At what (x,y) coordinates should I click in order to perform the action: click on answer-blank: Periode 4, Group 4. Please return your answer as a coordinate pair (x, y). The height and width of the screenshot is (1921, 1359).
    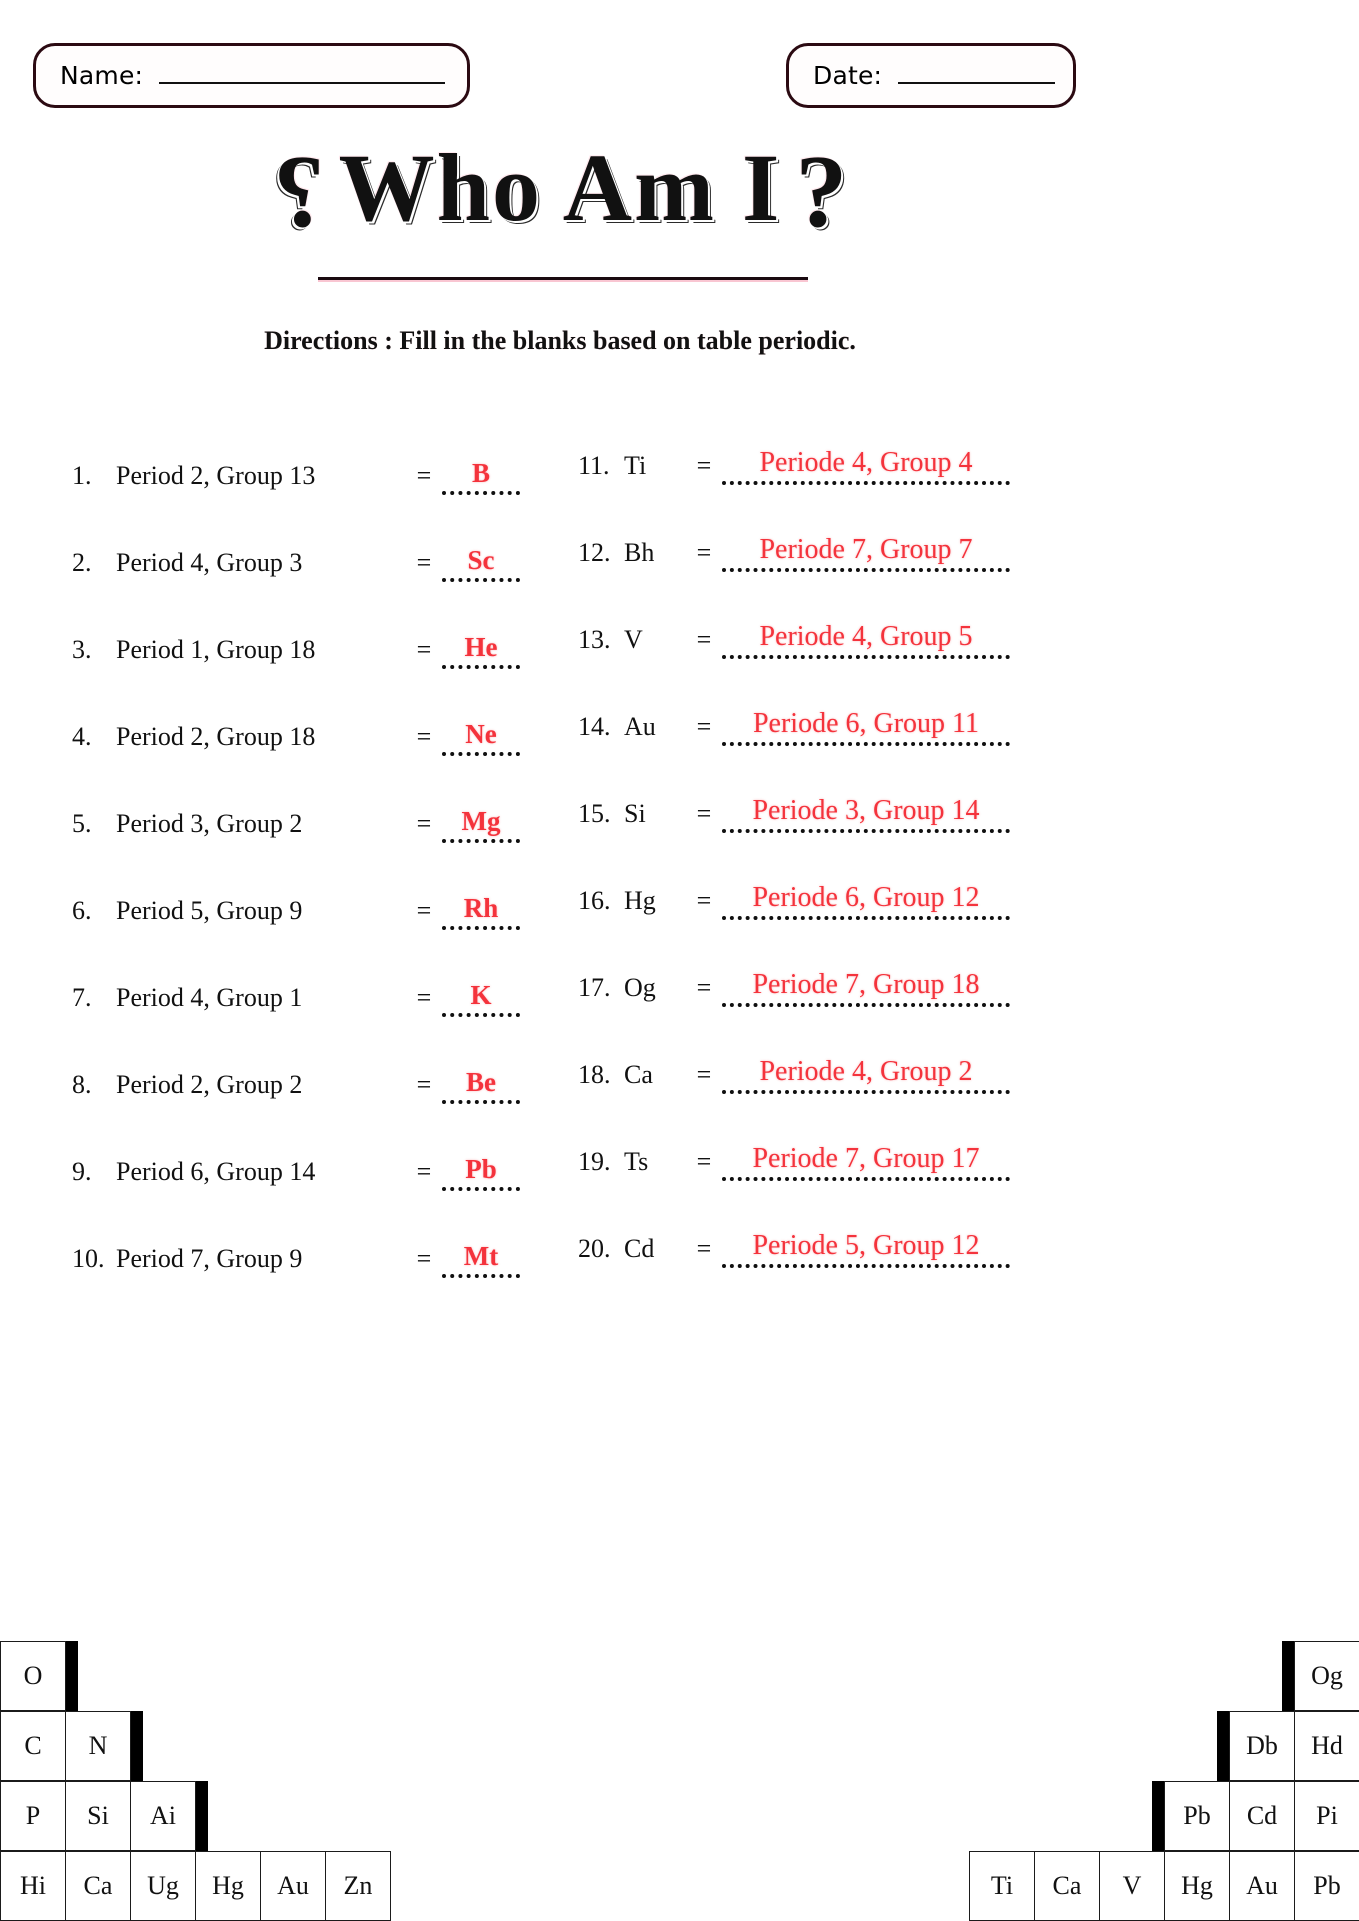
    Looking at the image, I should click on (866, 467).